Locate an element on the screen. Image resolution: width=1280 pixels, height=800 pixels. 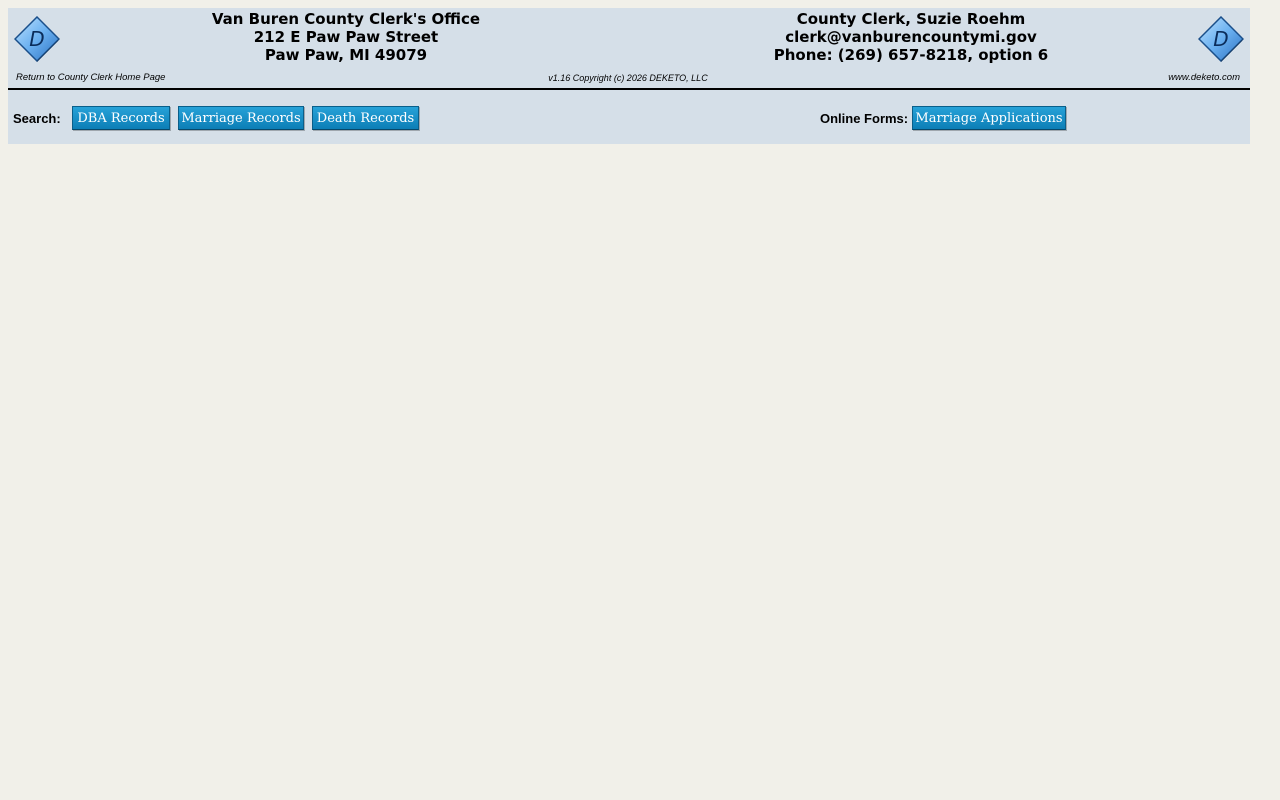
marriage-records-button: Marriage Records is located at coordinates (241, 118).